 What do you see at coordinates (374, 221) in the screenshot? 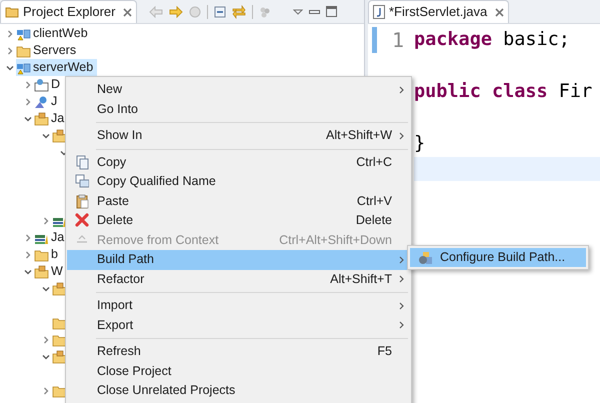
I see `shortcut-label: Delete` at bounding box center [374, 221].